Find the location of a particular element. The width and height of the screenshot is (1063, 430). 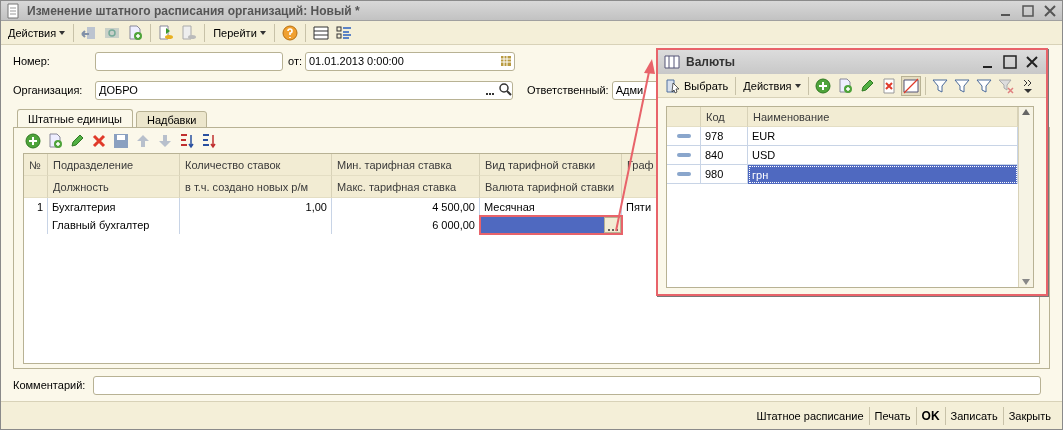

field-label: Номер: is located at coordinates (32, 61).